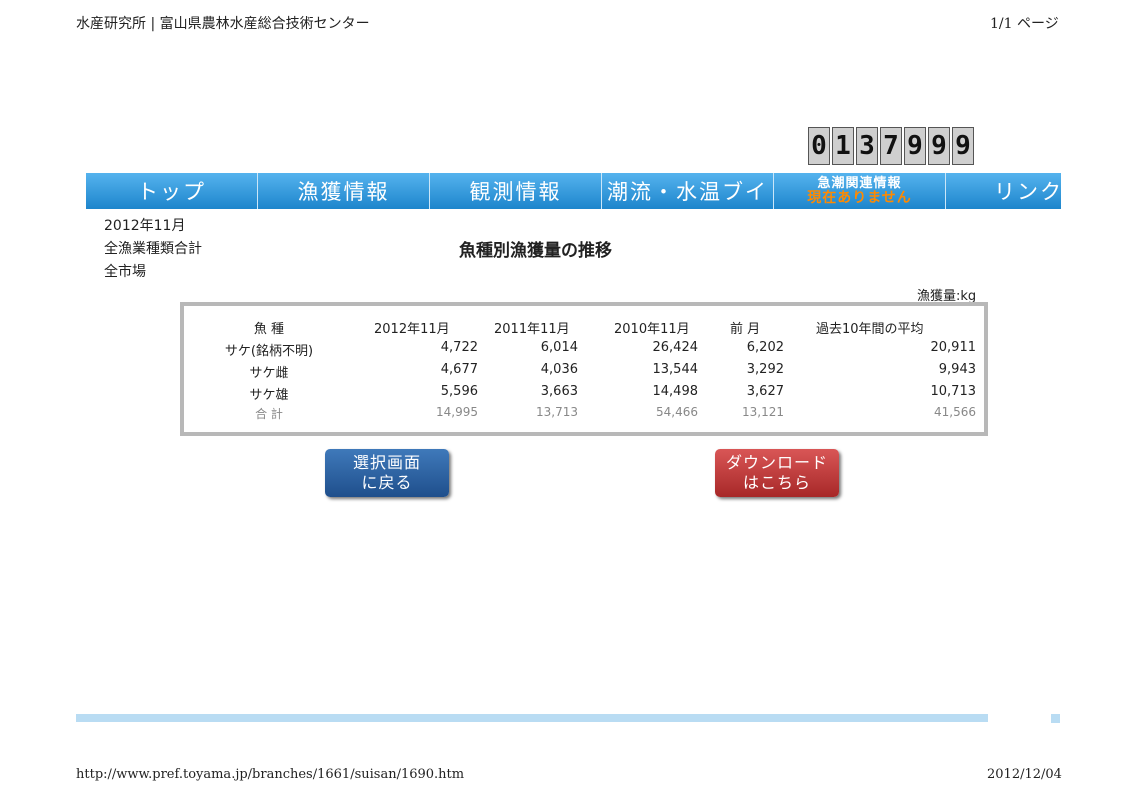 The height and width of the screenshot is (800, 1131). What do you see at coordinates (269, 414) in the screenshot?
I see `table-total-label: 合 計` at bounding box center [269, 414].